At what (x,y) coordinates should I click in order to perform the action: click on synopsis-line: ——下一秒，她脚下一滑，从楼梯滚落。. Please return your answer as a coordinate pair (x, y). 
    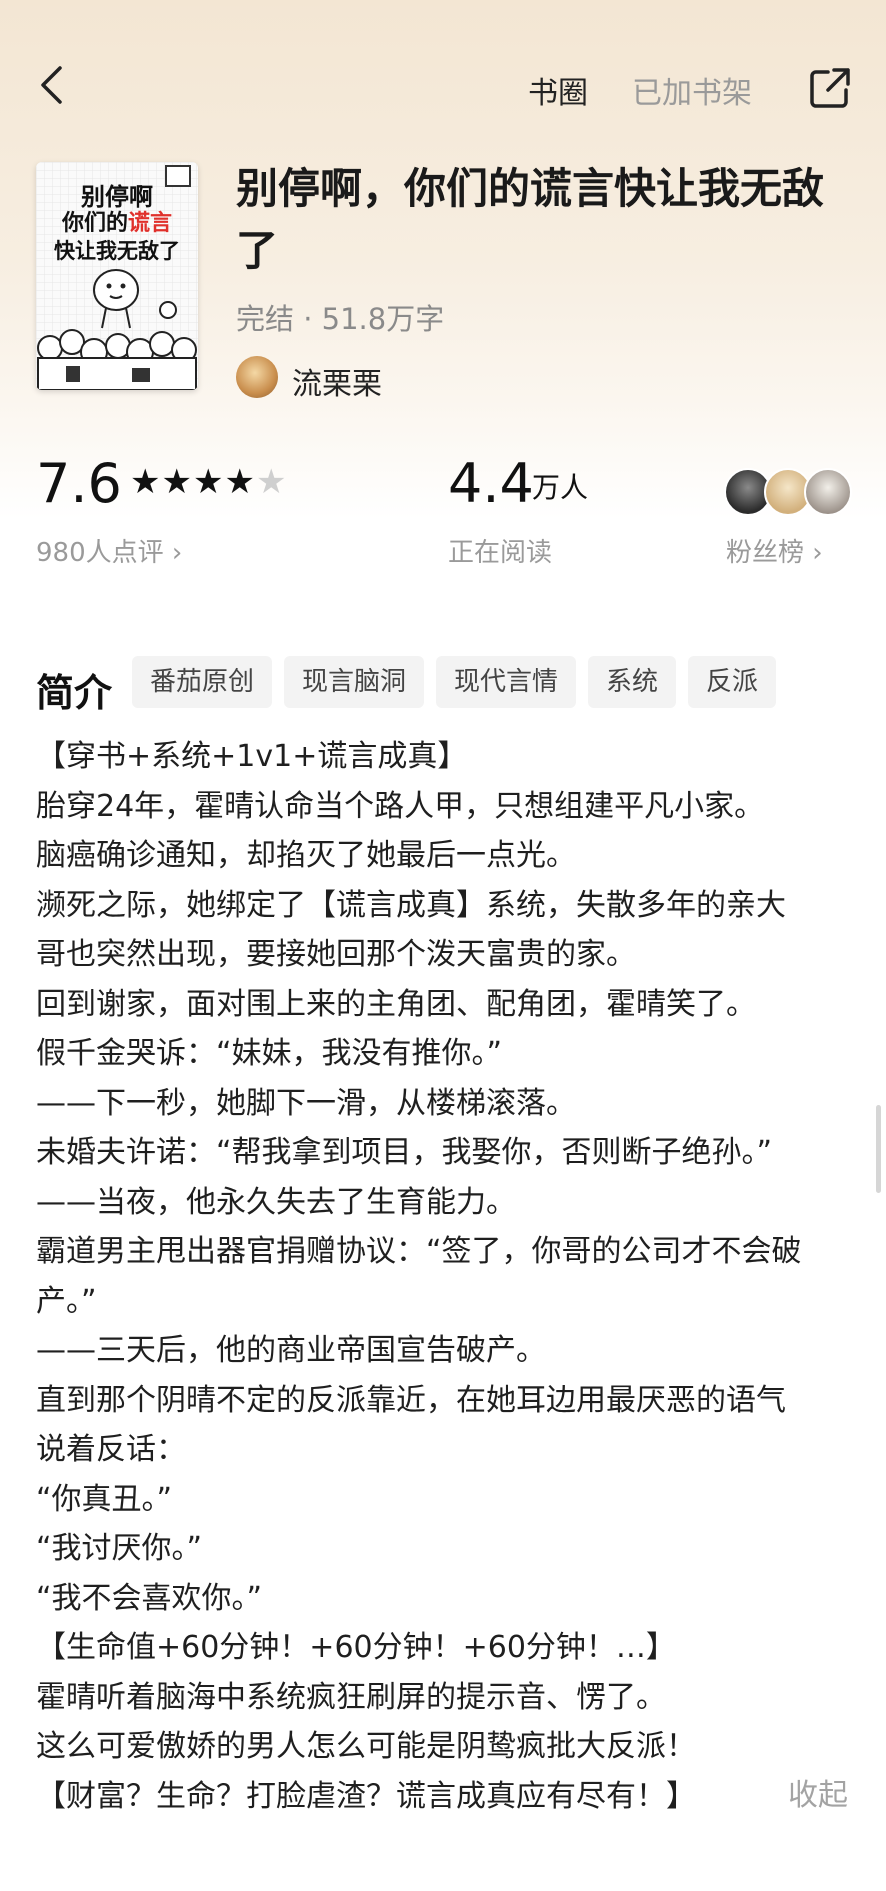
    Looking at the image, I should click on (306, 1103).